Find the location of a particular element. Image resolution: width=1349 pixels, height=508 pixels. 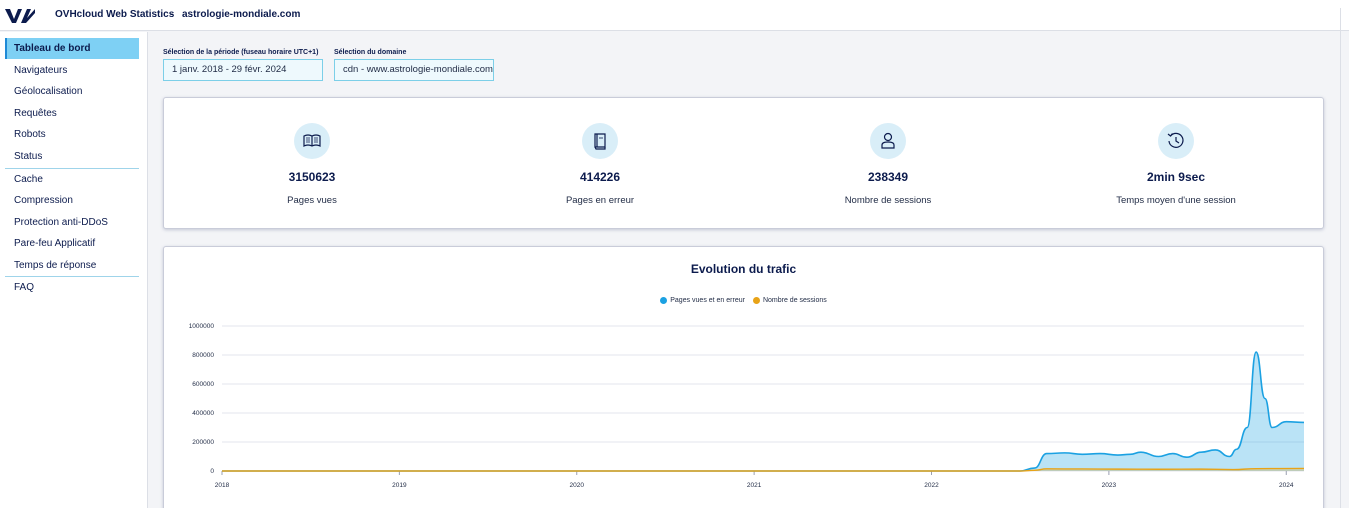

stat-temps-moyen-session: 2min 9sec Temps moyen d'une session is located at coordinates (1176, 164).